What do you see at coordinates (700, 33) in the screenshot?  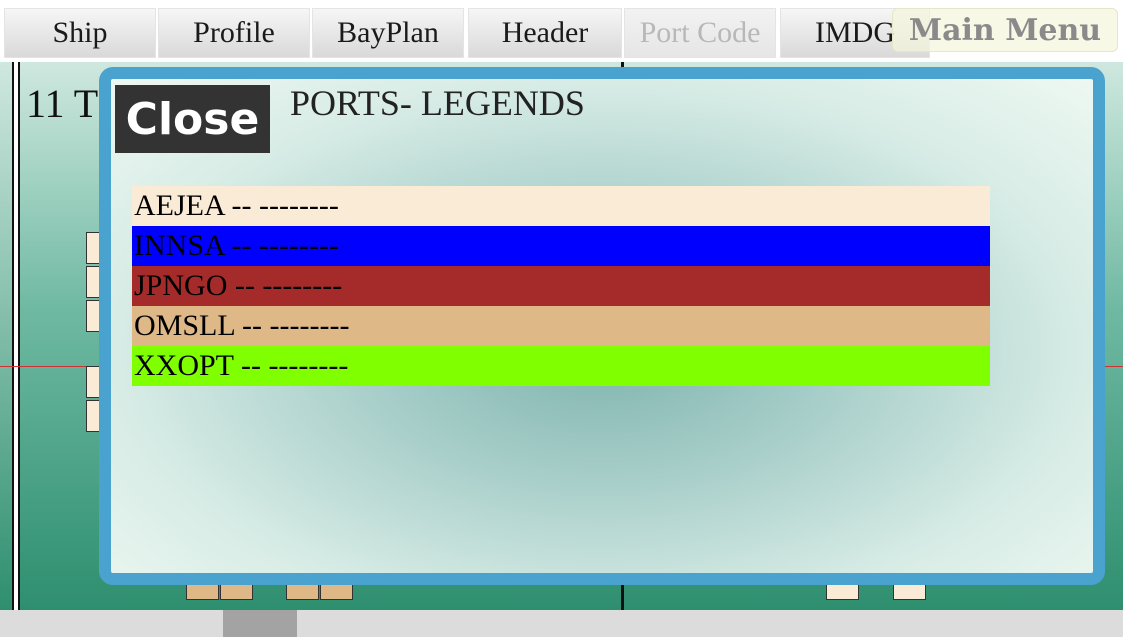 I see `tab-port-code: Port Code` at bounding box center [700, 33].